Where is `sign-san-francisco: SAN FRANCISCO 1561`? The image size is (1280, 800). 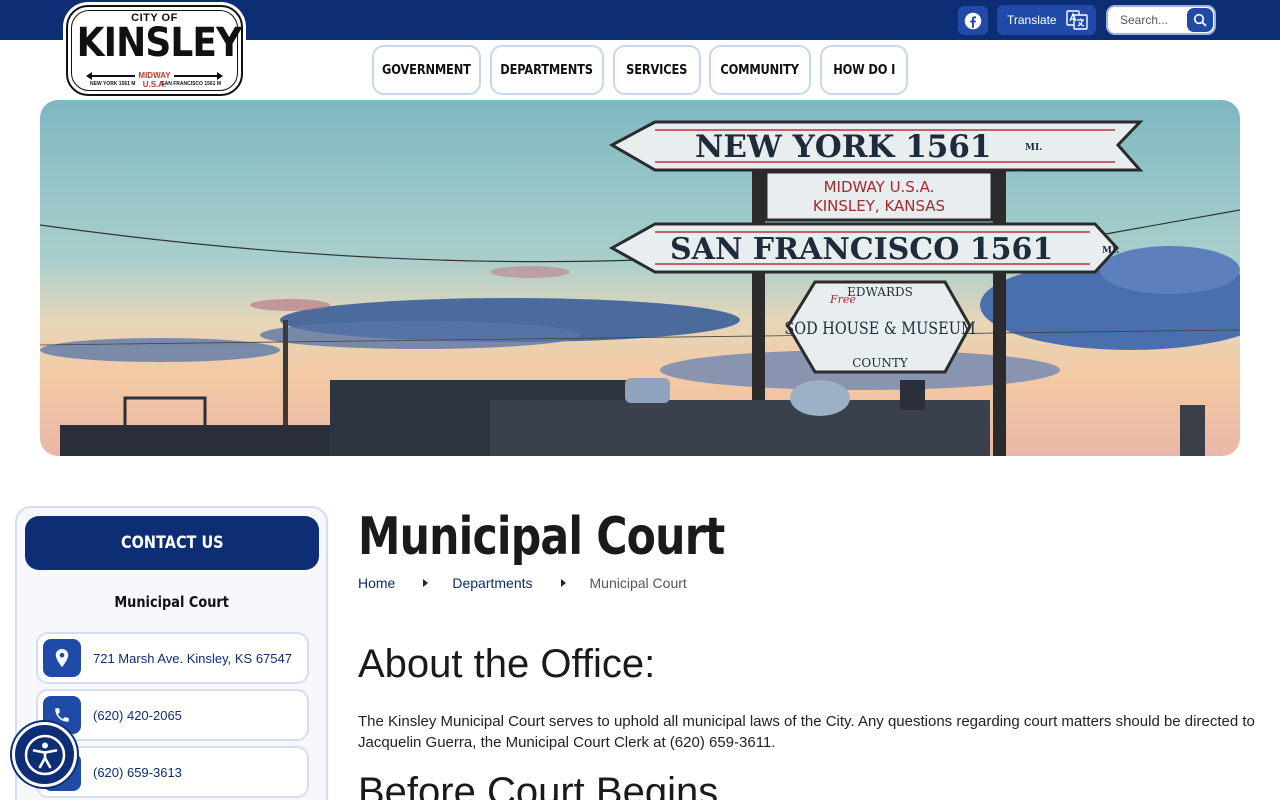 sign-san-francisco: SAN FRANCISCO 1561 is located at coordinates (861, 249).